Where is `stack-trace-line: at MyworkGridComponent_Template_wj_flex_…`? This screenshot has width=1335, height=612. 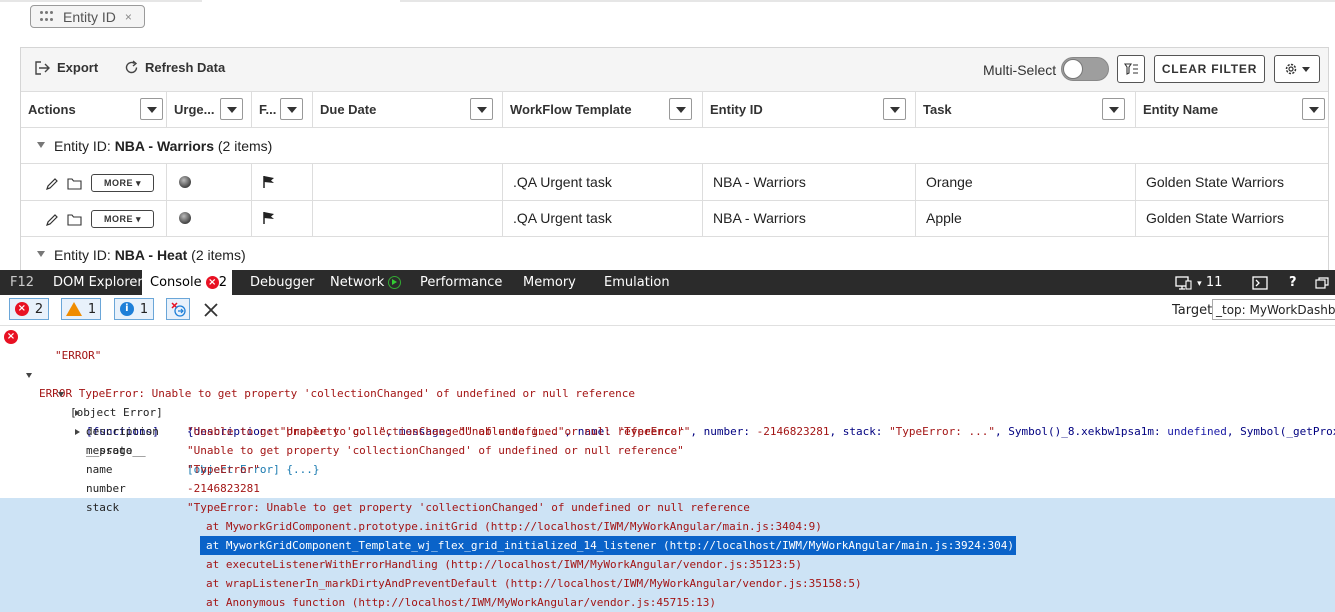 stack-trace-line: at MyworkGridComponent_Template_wj_flex_… is located at coordinates (667, 545).